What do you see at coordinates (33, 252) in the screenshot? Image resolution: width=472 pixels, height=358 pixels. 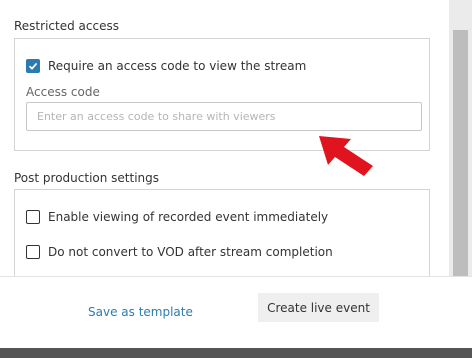 I see `no-vod-checkbox` at bounding box center [33, 252].